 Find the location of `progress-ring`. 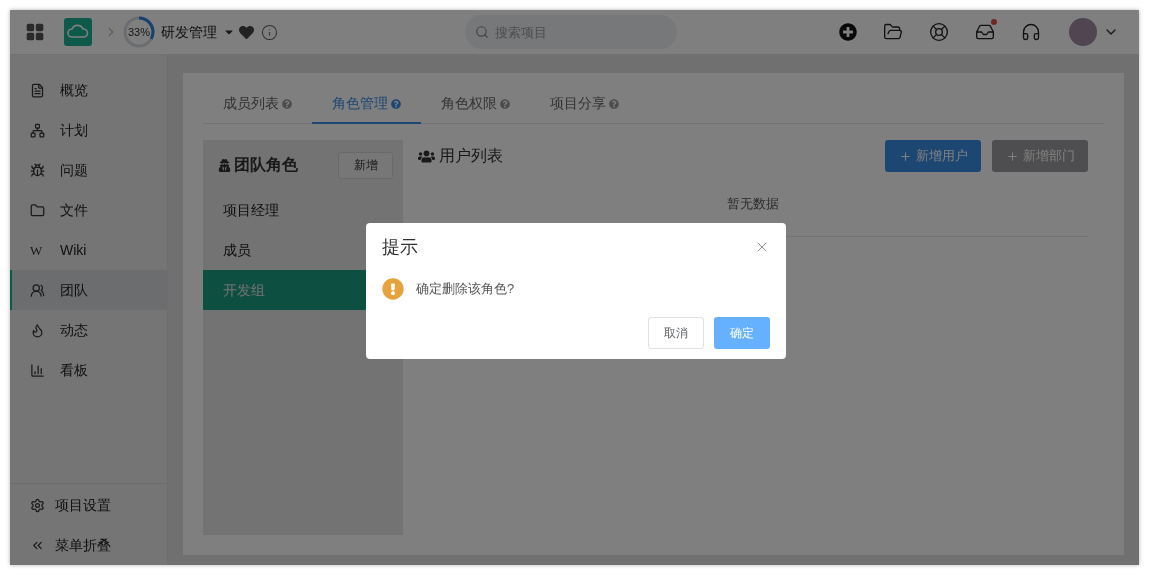

progress-ring is located at coordinates (139, 32).